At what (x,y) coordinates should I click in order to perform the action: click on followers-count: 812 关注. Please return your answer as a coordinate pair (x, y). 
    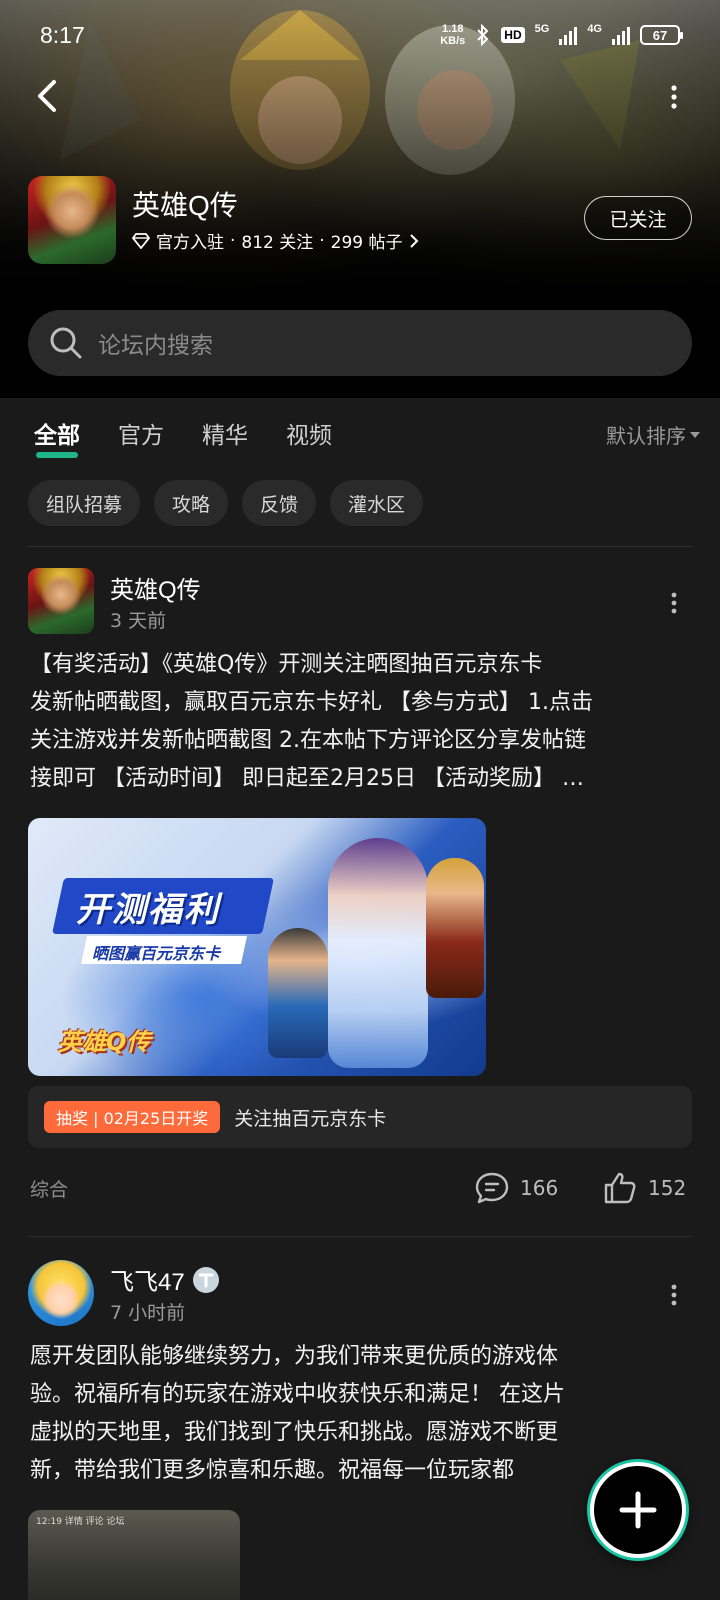
    Looking at the image, I should click on (277, 243).